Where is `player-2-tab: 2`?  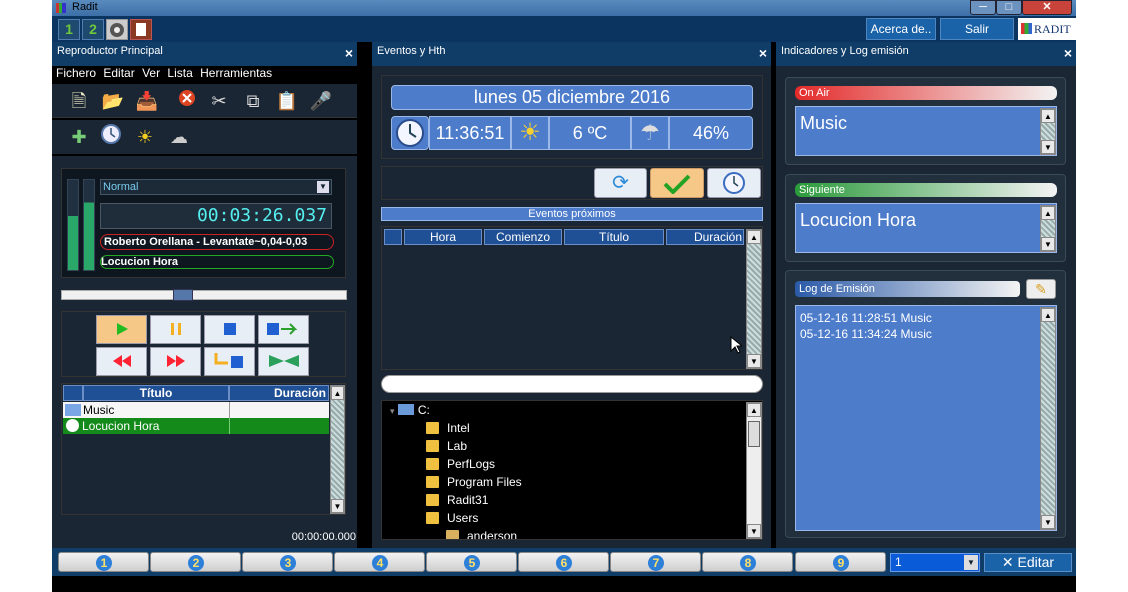
player-2-tab: 2 is located at coordinates (93, 29).